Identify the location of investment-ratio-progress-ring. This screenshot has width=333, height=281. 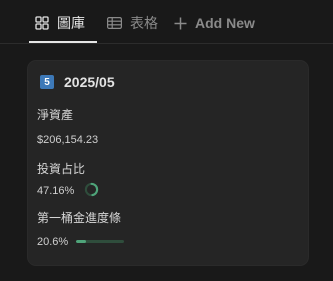
(91, 189).